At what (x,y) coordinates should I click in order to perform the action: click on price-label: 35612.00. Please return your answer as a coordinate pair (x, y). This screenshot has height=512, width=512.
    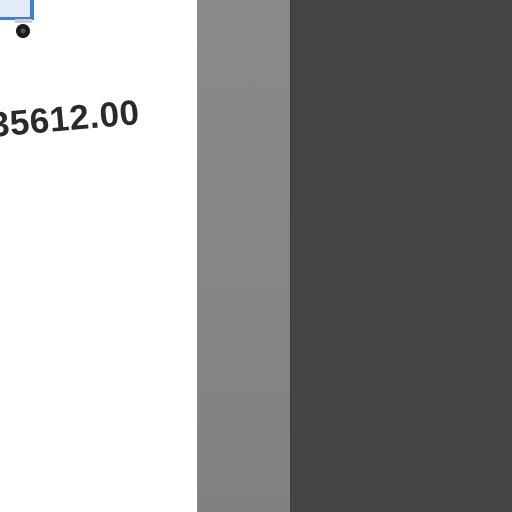
    Looking at the image, I should click on (71, 119).